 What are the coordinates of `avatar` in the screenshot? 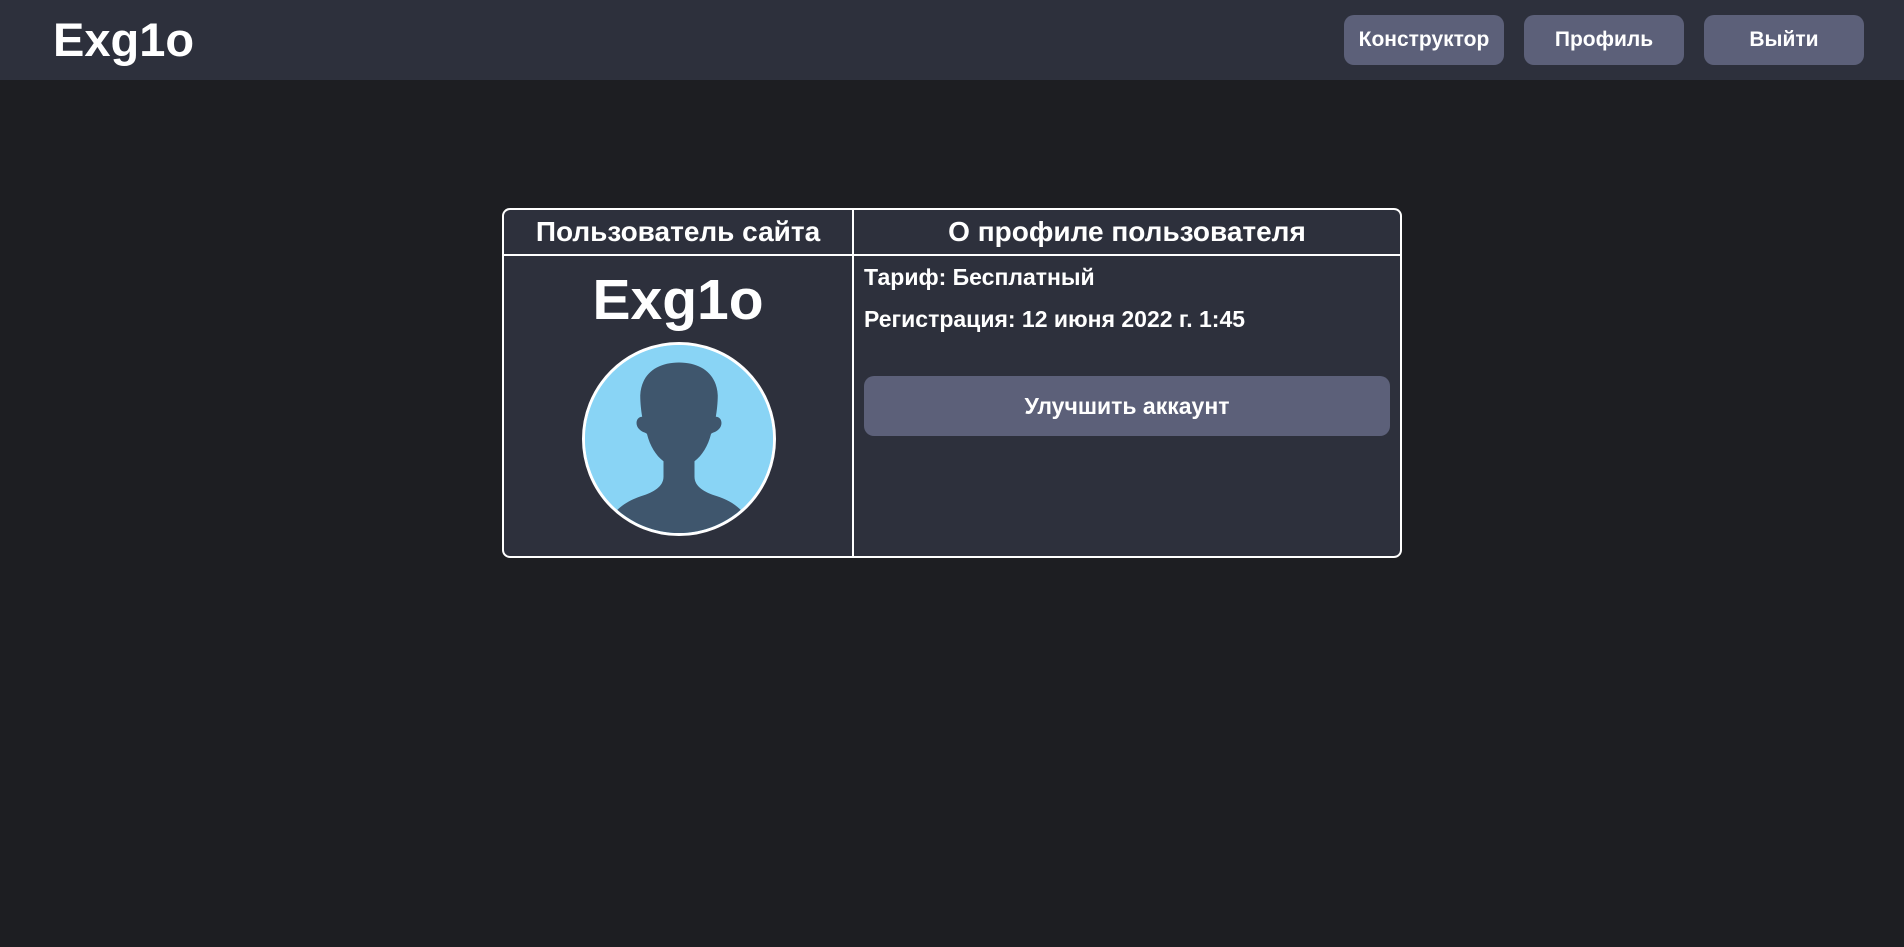 It's located at (679, 439).